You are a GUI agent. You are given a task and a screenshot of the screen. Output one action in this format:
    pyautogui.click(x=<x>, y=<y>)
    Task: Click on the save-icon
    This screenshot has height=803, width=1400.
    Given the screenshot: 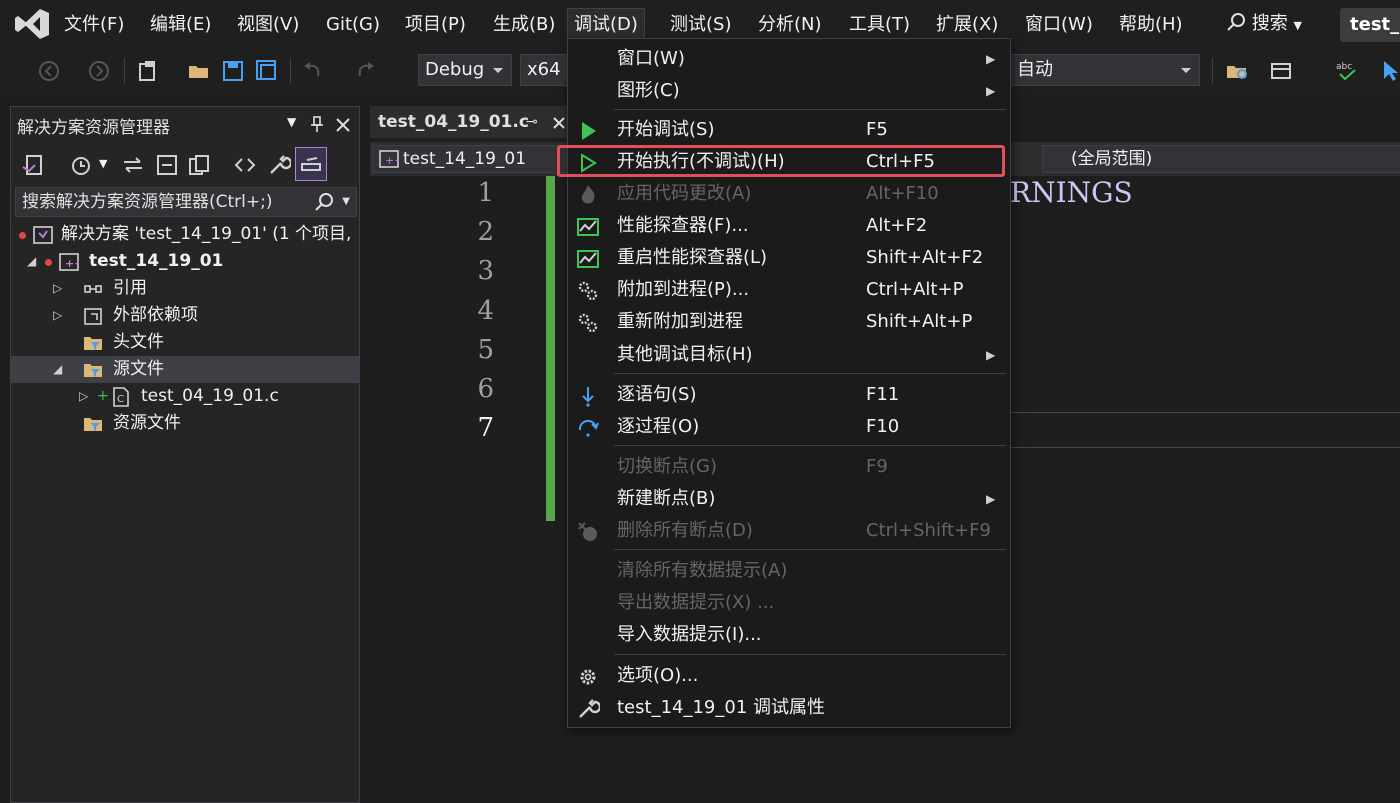 What is the action you would take?
    pyautogui.click(x=233, y=71)
    